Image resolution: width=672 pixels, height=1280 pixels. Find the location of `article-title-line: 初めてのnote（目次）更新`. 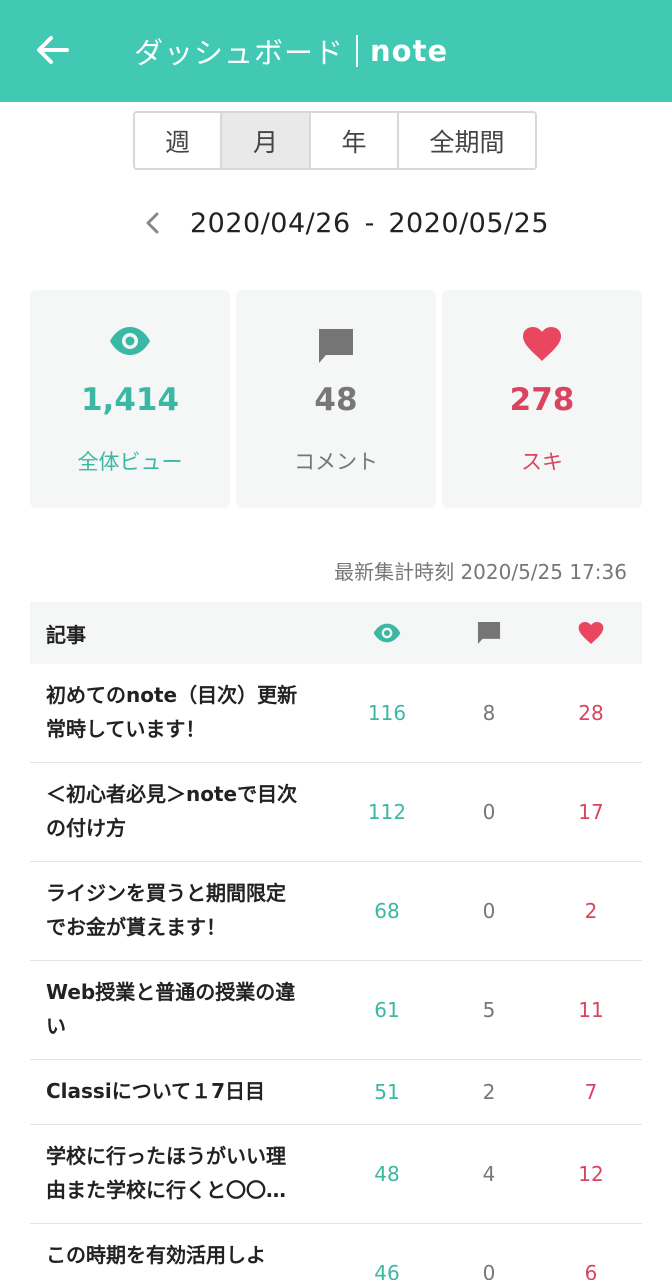

article-title-line: 初めてのnote（目次）更新 is located at coordinates (172, 695).